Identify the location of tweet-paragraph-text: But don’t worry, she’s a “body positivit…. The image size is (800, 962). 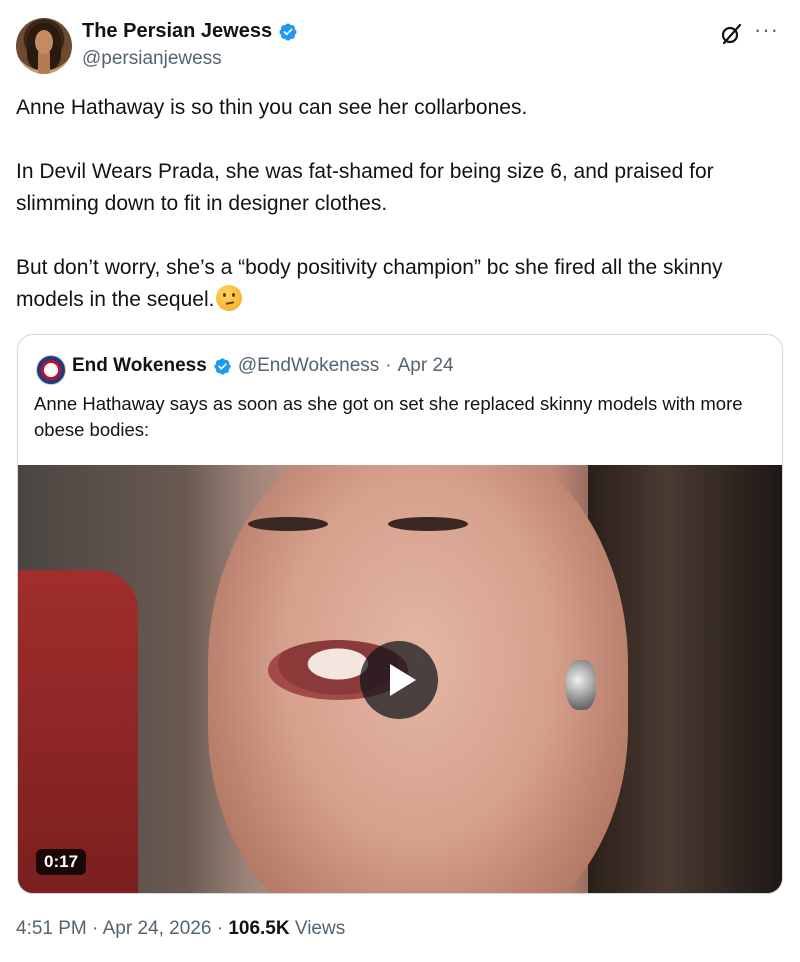
(369, 283).